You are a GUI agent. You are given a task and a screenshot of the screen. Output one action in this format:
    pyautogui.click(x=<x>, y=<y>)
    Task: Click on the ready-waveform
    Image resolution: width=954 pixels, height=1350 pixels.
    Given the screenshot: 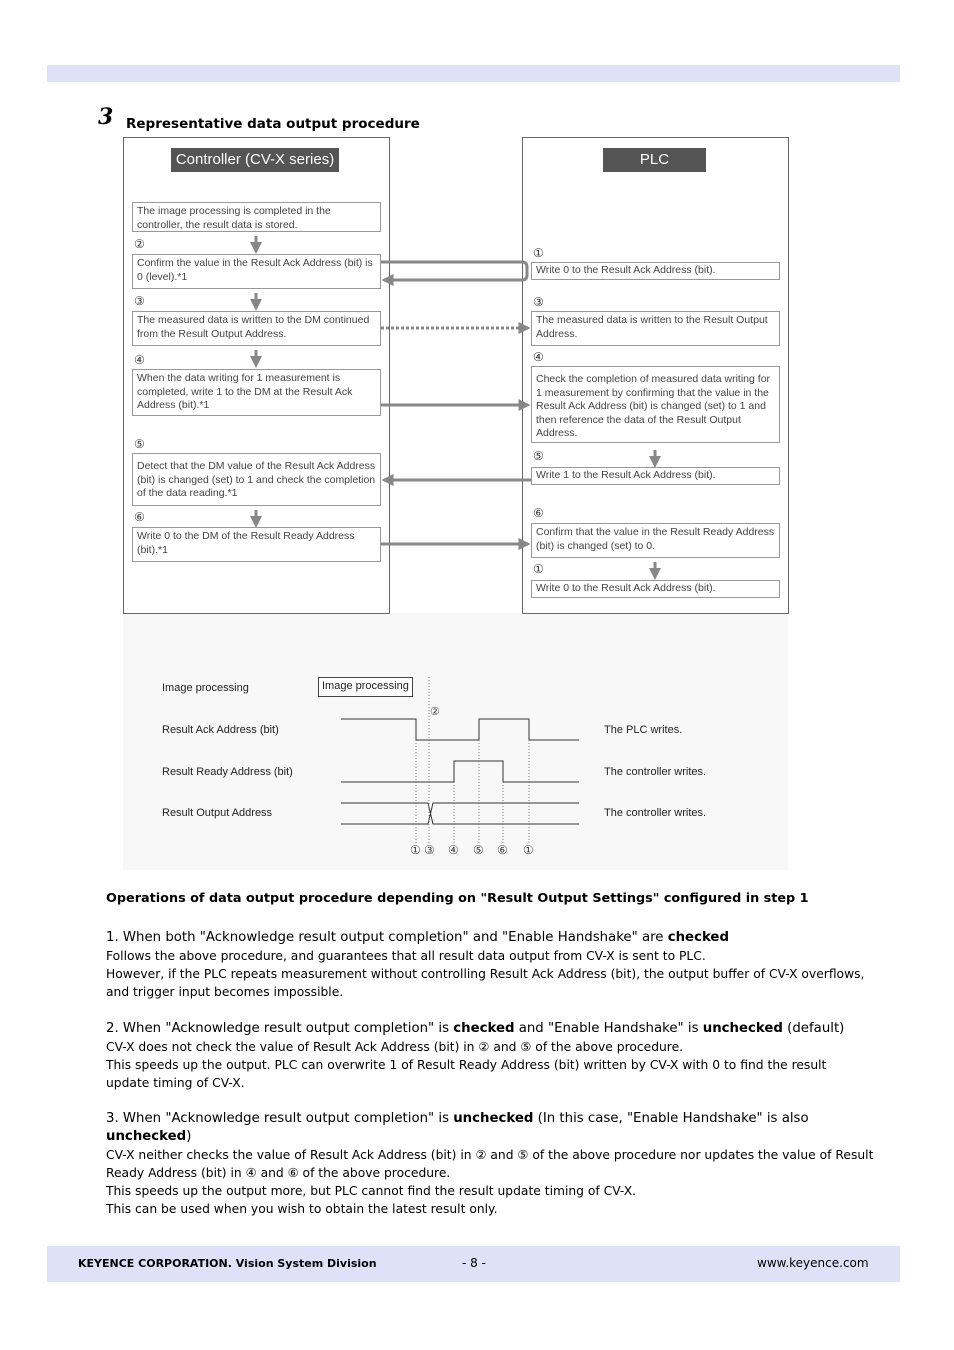 What is the action you would take?
    pyautogui.click(x=460, y=771)
    